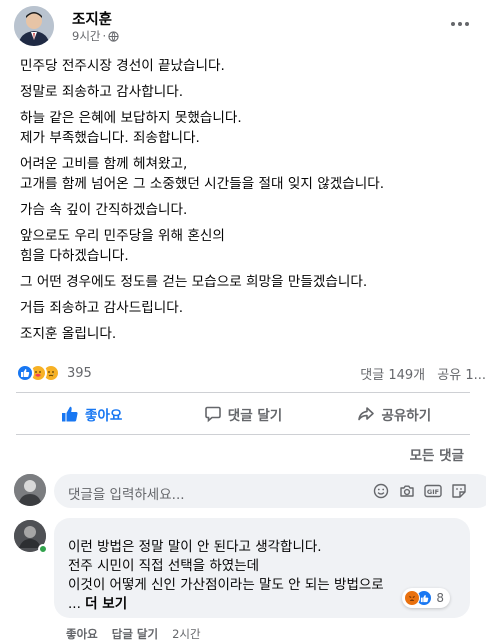 The width and height of the screenshot is (486, 642). I want to click on sticker-icon, so click(459, 491).